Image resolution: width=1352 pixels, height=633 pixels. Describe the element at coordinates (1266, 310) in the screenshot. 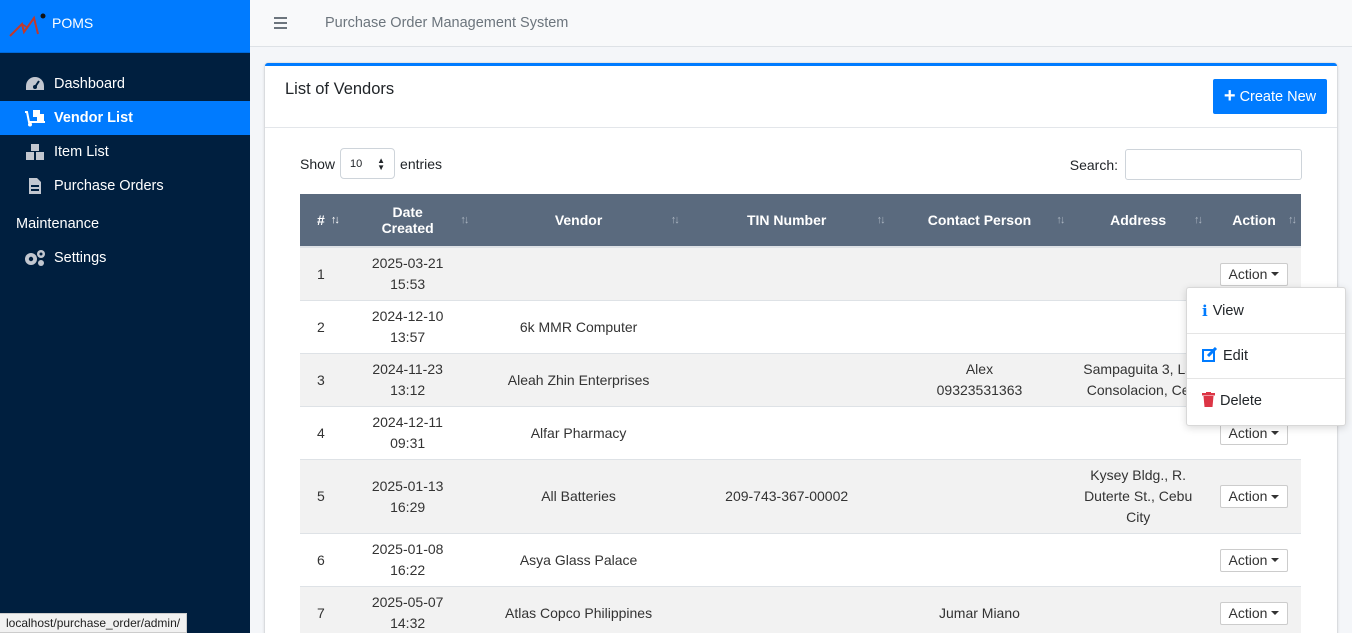

I see `view-menu-item: i View` at that location.